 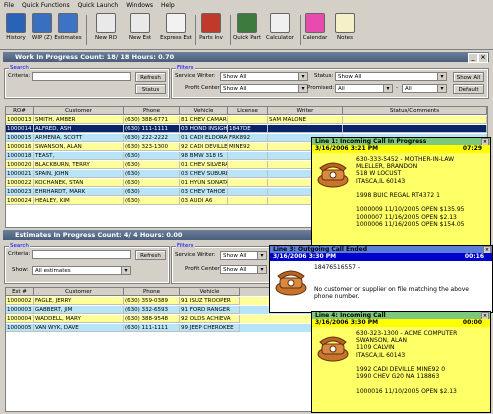 What do you see at coordinates (152, 319) in the screenshot?
I see `table-cell: (630) 388-9548` at bounding box center [152, 319].